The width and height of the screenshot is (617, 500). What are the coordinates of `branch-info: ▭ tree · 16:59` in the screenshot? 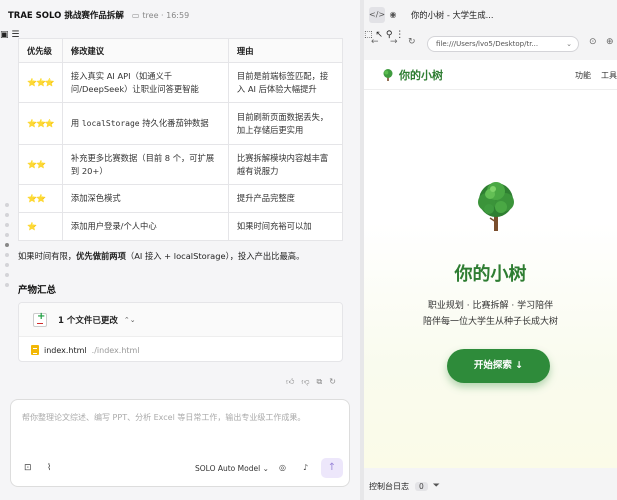 It's located at (160, 15).